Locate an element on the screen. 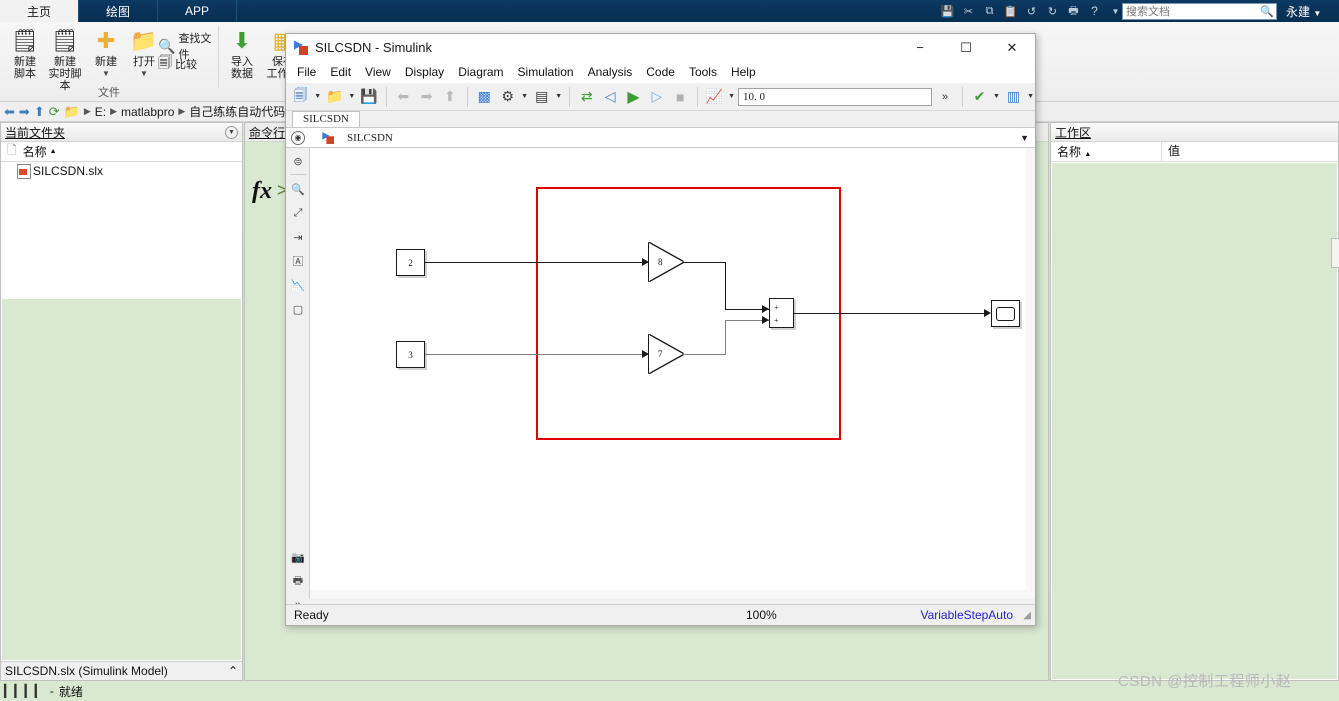  file-list-item-silcsdn: SILCSDN.slx is located at coordinates (121, 170).